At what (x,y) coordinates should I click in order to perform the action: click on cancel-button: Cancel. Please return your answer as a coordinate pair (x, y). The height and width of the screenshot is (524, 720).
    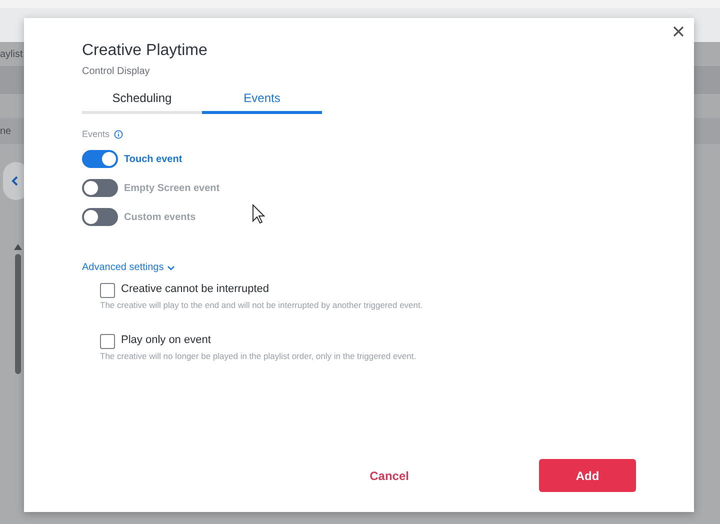
    Looking at the image, I should click on (389, 476).